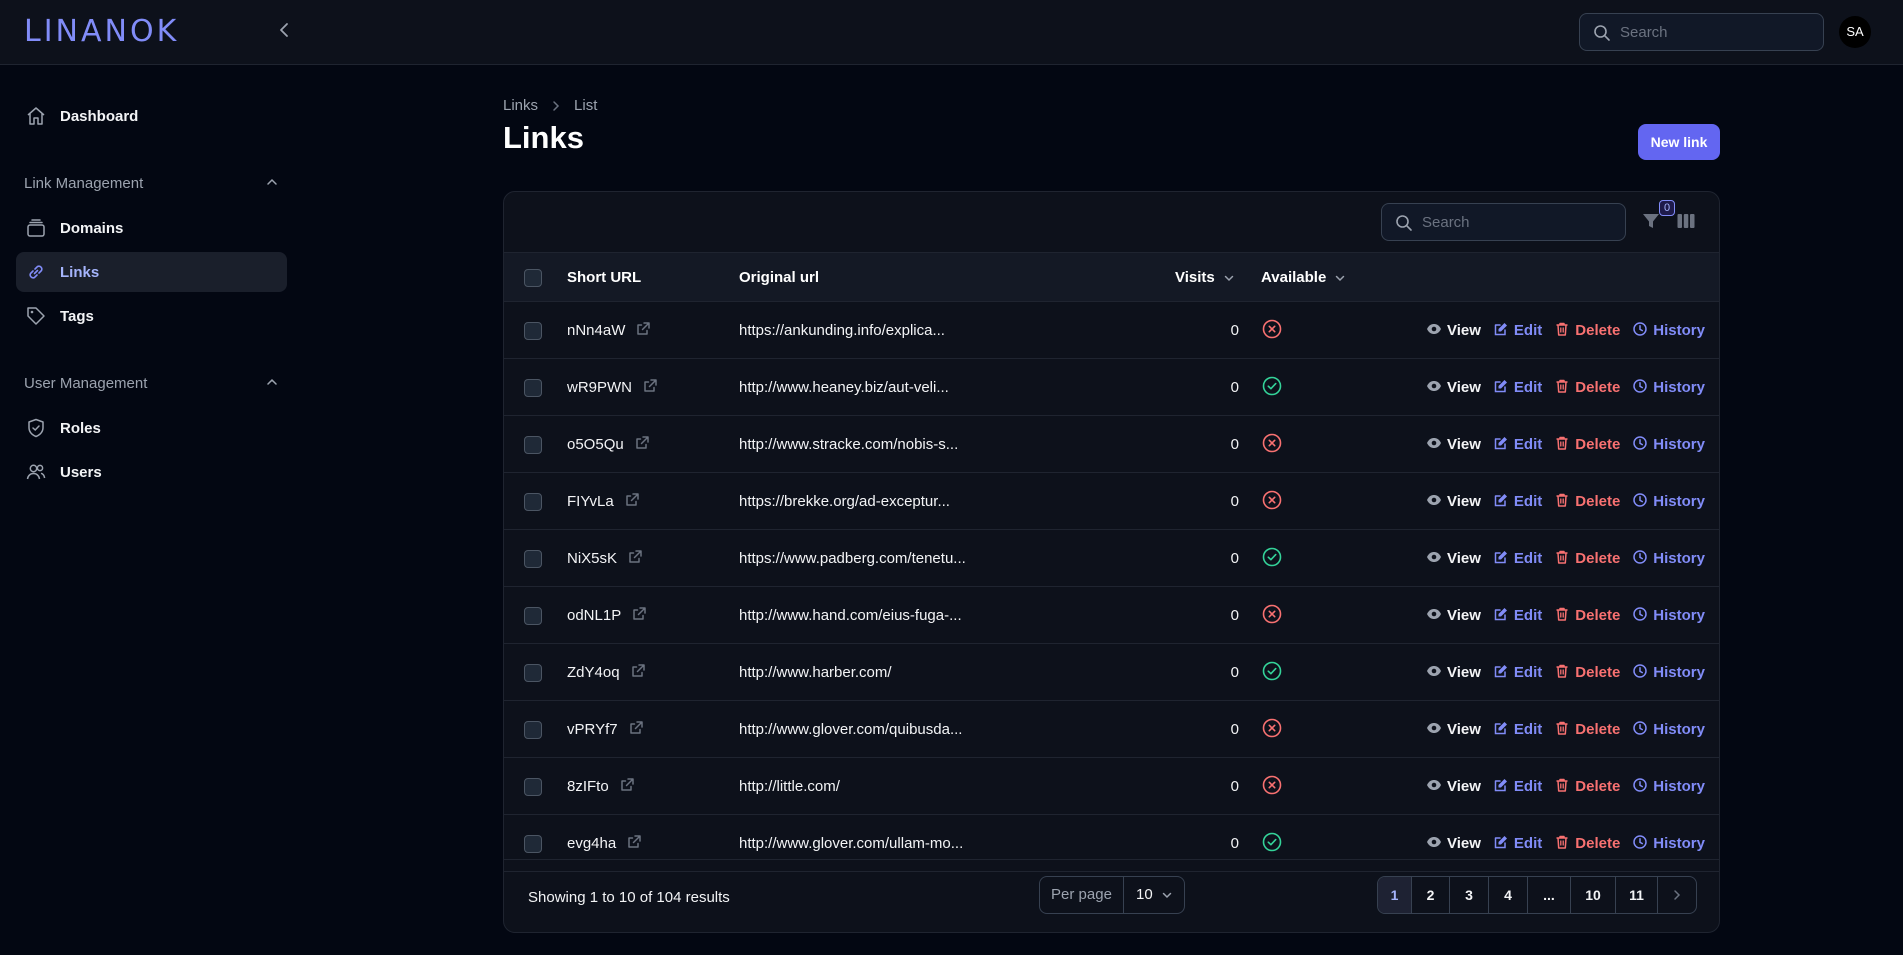  What do you see at coordinates (151, 316) in the screenshot?
I see `sidebar-item-tags: Tags` at bounding box center [151, 316].